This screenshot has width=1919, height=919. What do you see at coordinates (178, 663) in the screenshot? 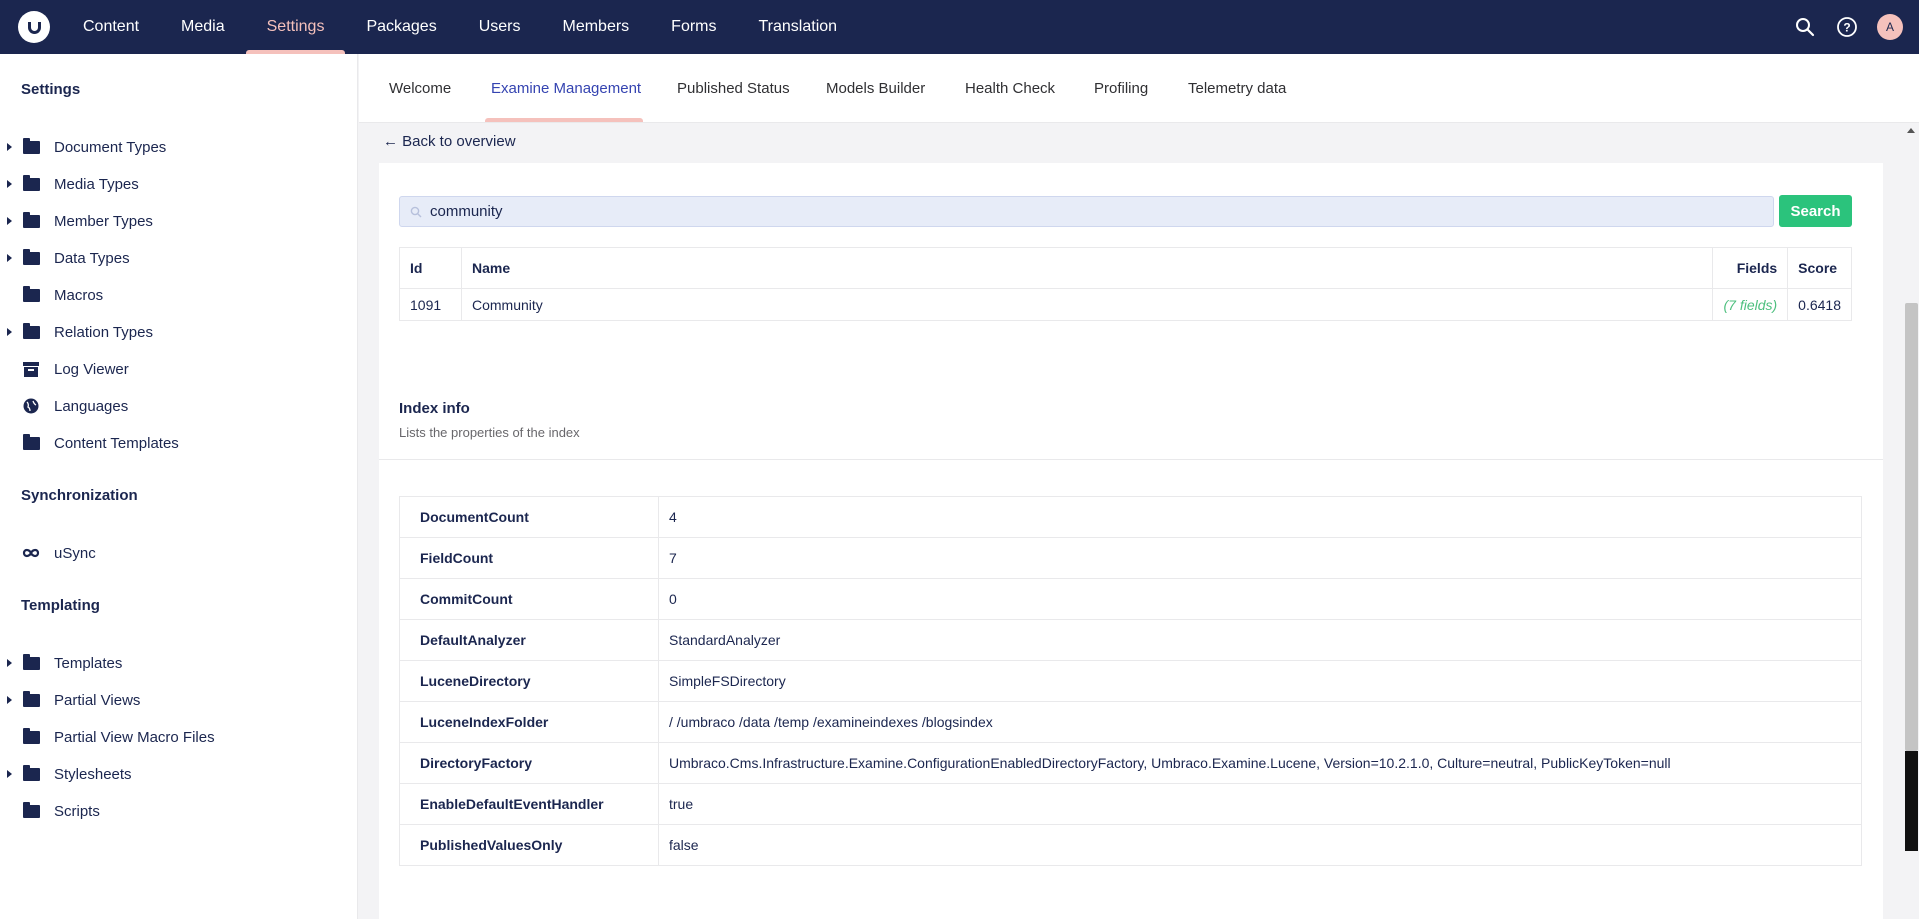
I see `sidebar-item-templates: Templates` at bounding box center [178, 663].